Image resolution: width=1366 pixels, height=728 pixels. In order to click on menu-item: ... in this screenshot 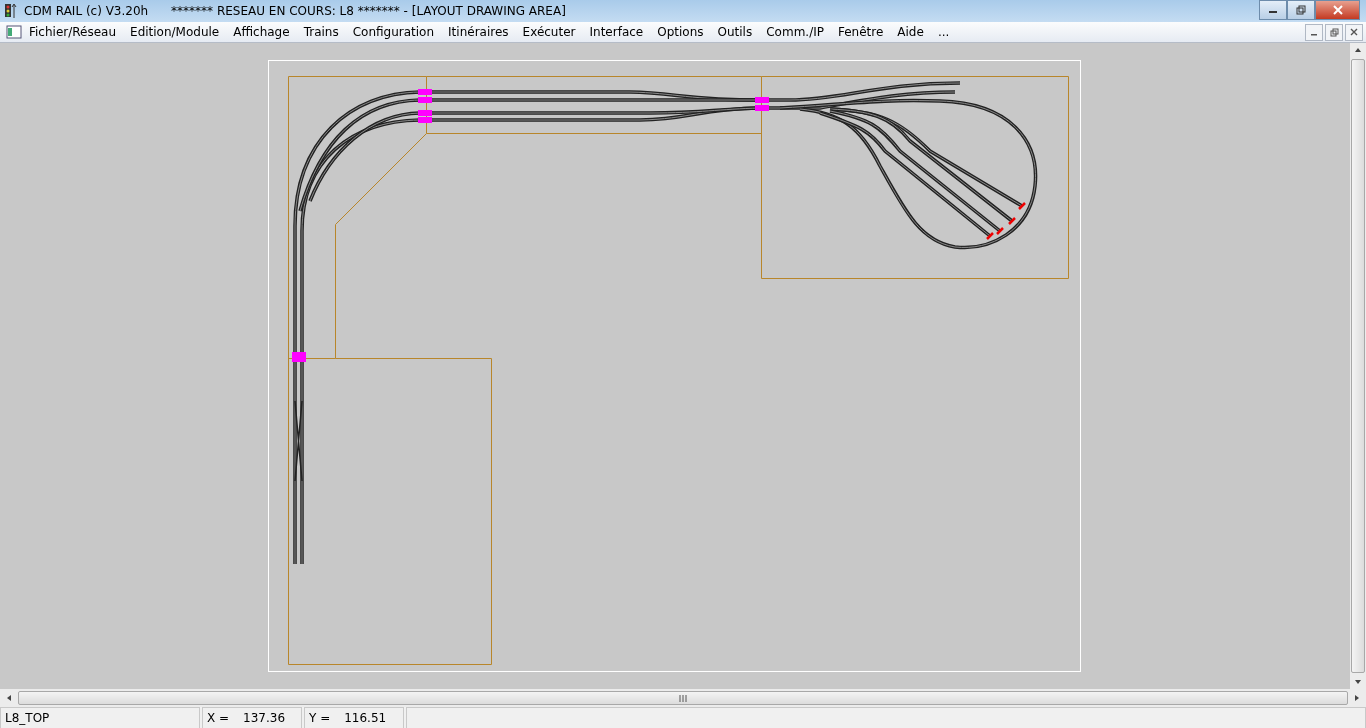, I will do `click(943, 32)`.